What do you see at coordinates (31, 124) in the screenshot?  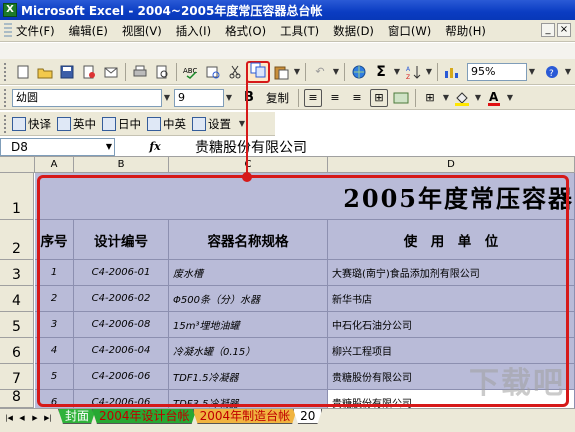 I see `quick-translate-button: 快译` at bounding box center [31, 124].